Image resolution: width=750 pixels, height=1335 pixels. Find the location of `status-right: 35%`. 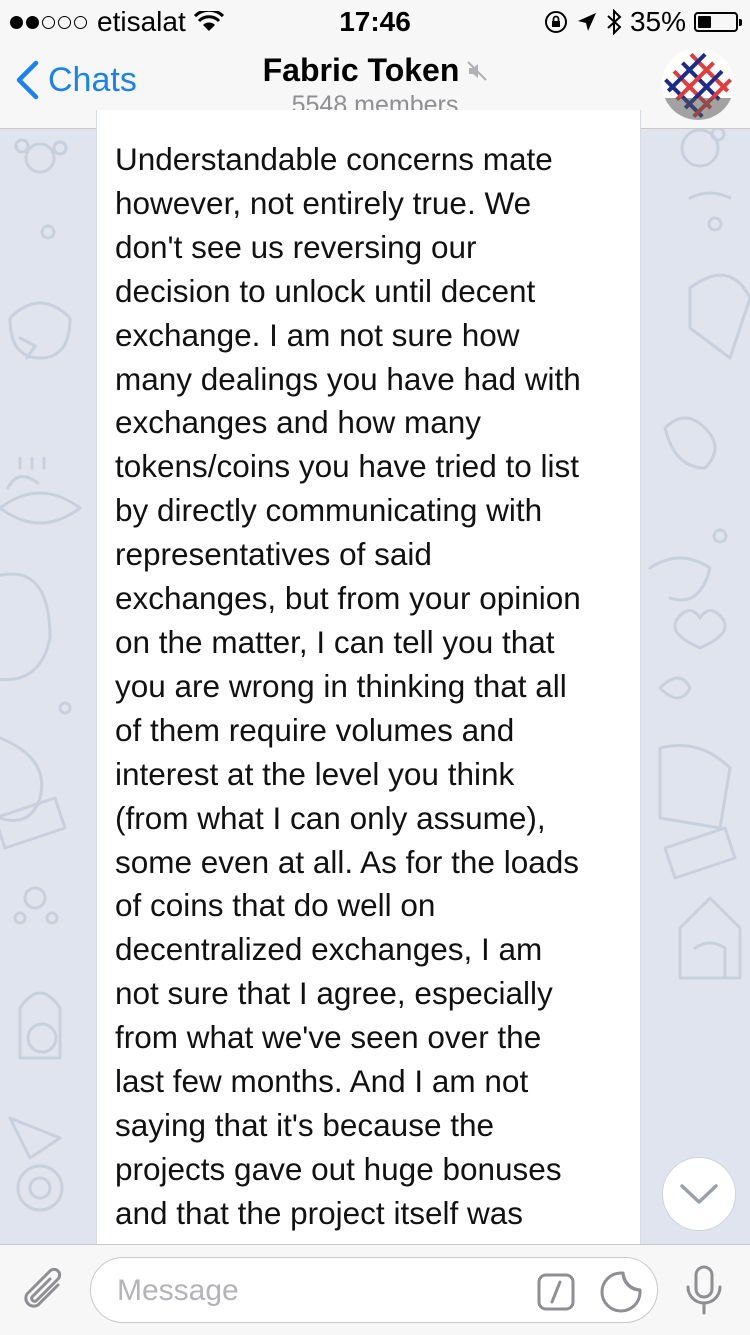

status-right: 35% is located at coordinates (643, 22).